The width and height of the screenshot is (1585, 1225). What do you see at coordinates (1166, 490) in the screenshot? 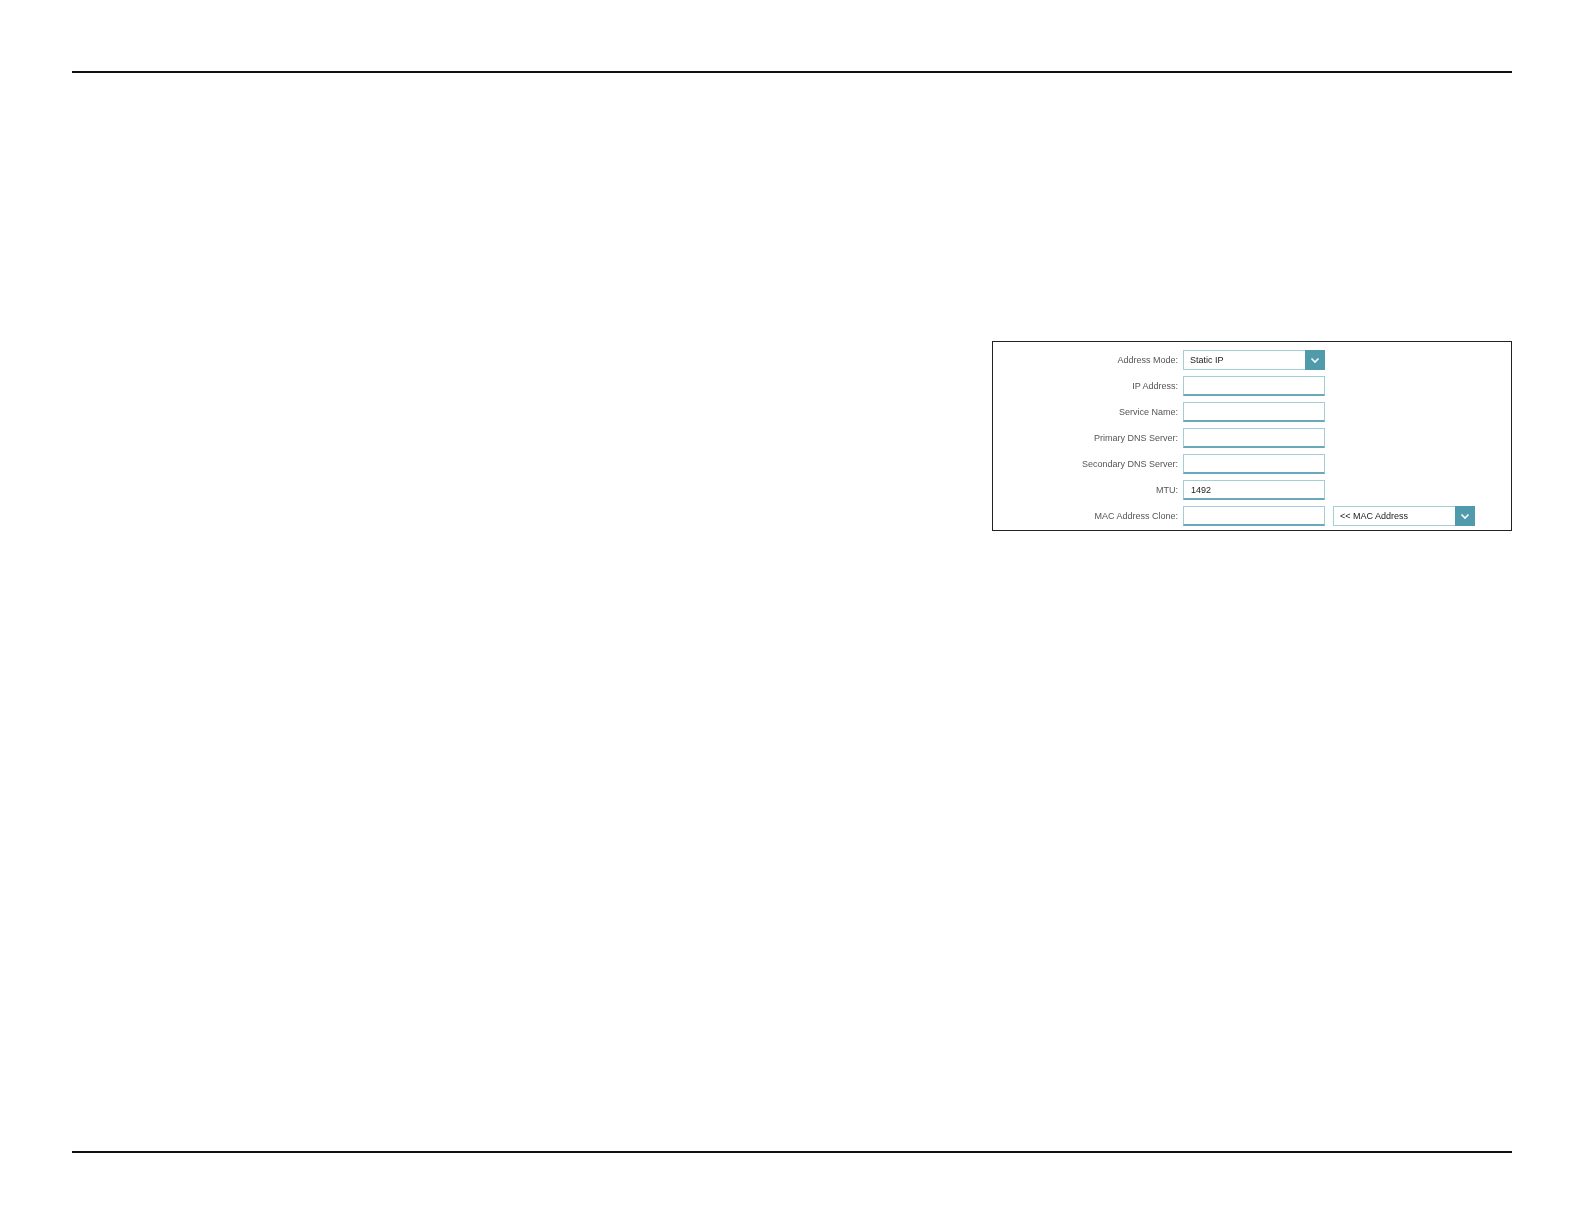
I see `field-label: MTU:` at bounding box center [1166, 490].